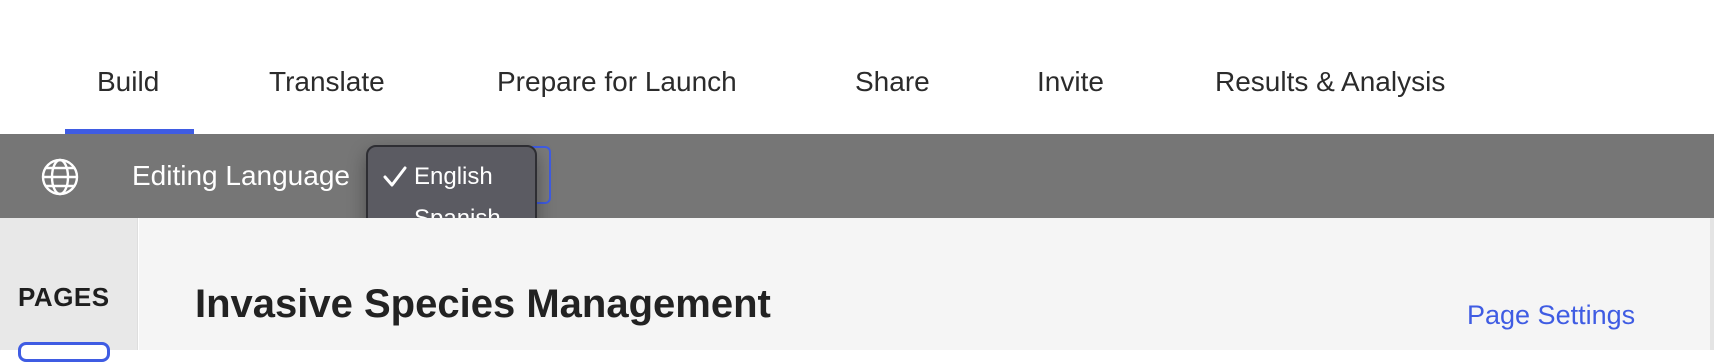 The image size is (1714, 362). Describe the element at coordinates (483, 304) in the screenshot. I see `page-title: Invasive Species Management` at that location.